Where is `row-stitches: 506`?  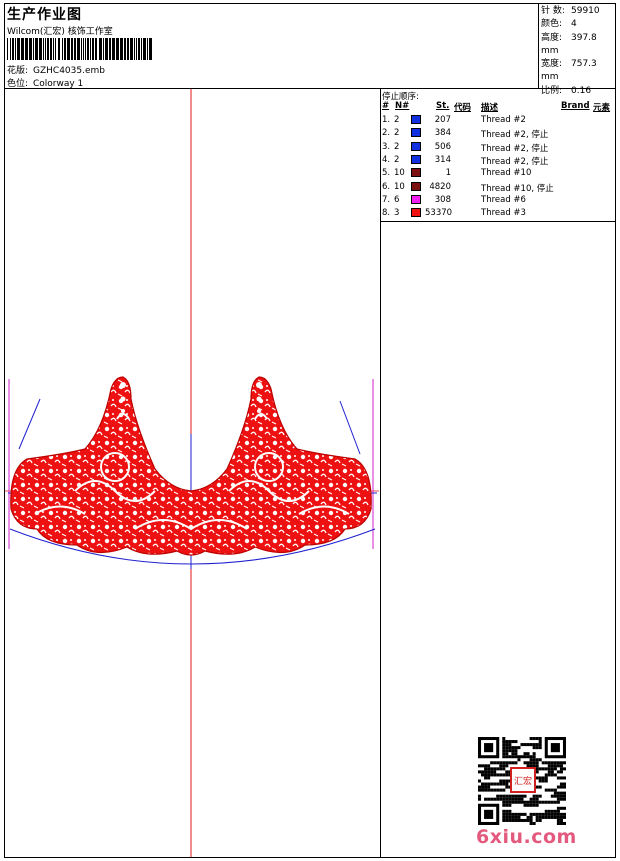
row-stitches: 506 is located at coordinates (442, 146).